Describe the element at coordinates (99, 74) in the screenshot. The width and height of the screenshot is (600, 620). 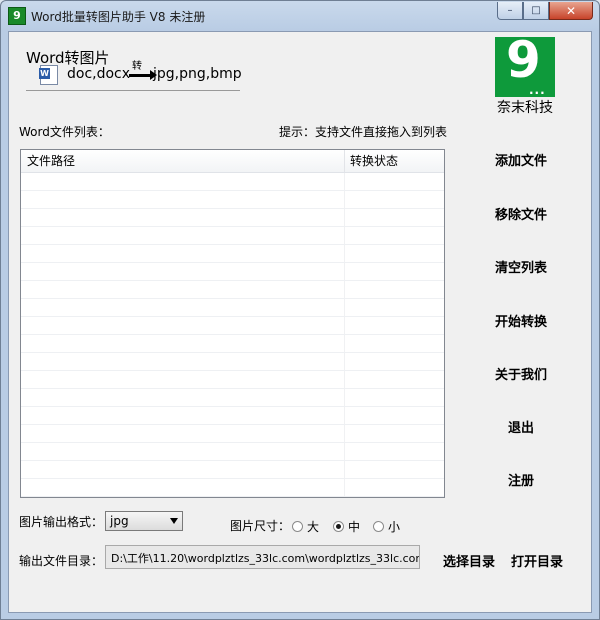
I see `source-formats: doc,docx` at that location.